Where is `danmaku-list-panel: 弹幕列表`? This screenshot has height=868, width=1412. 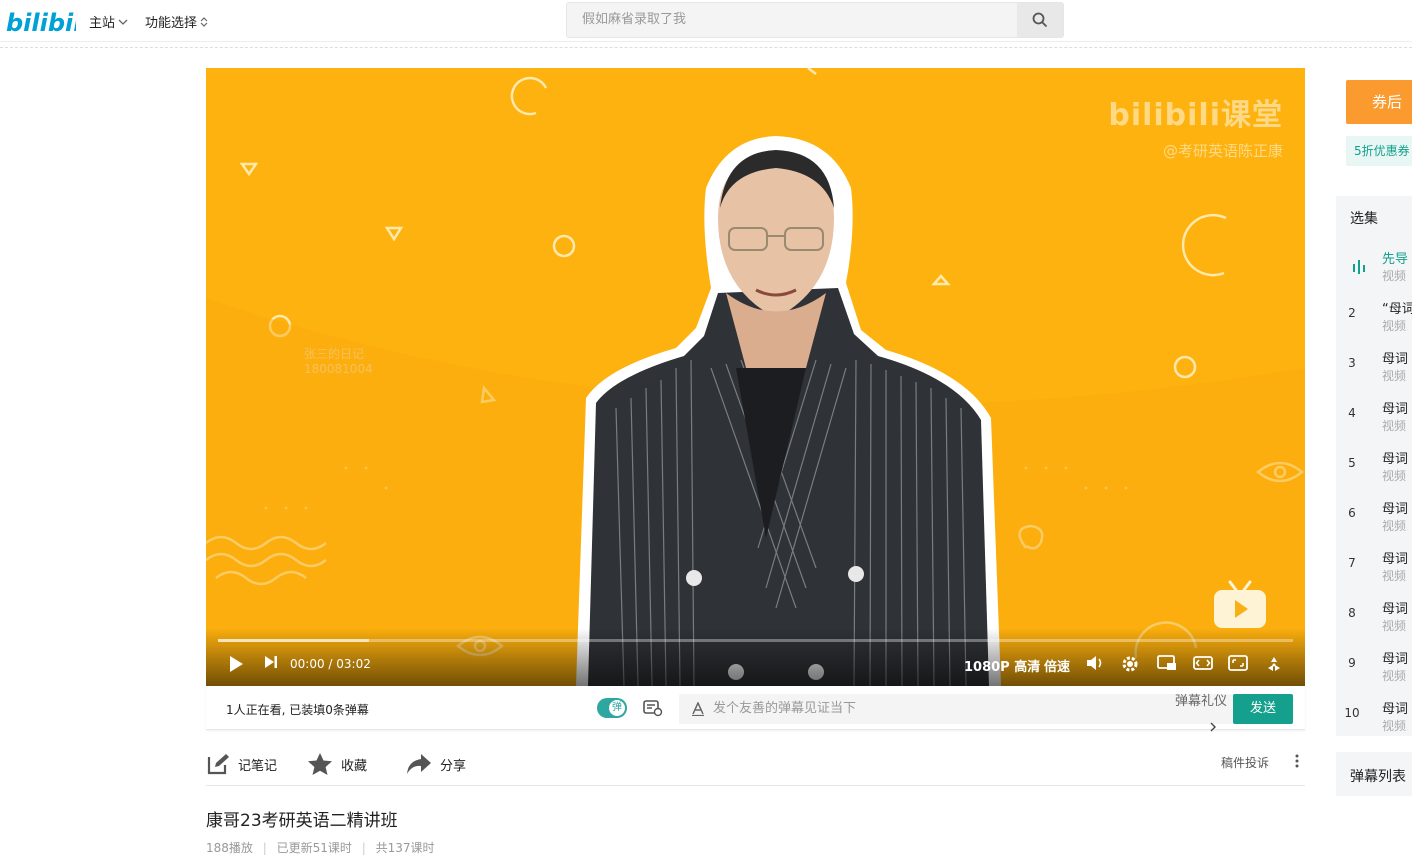
danmaku-list-panel: 弹幕列表 is located at coordinates (1374, 774).